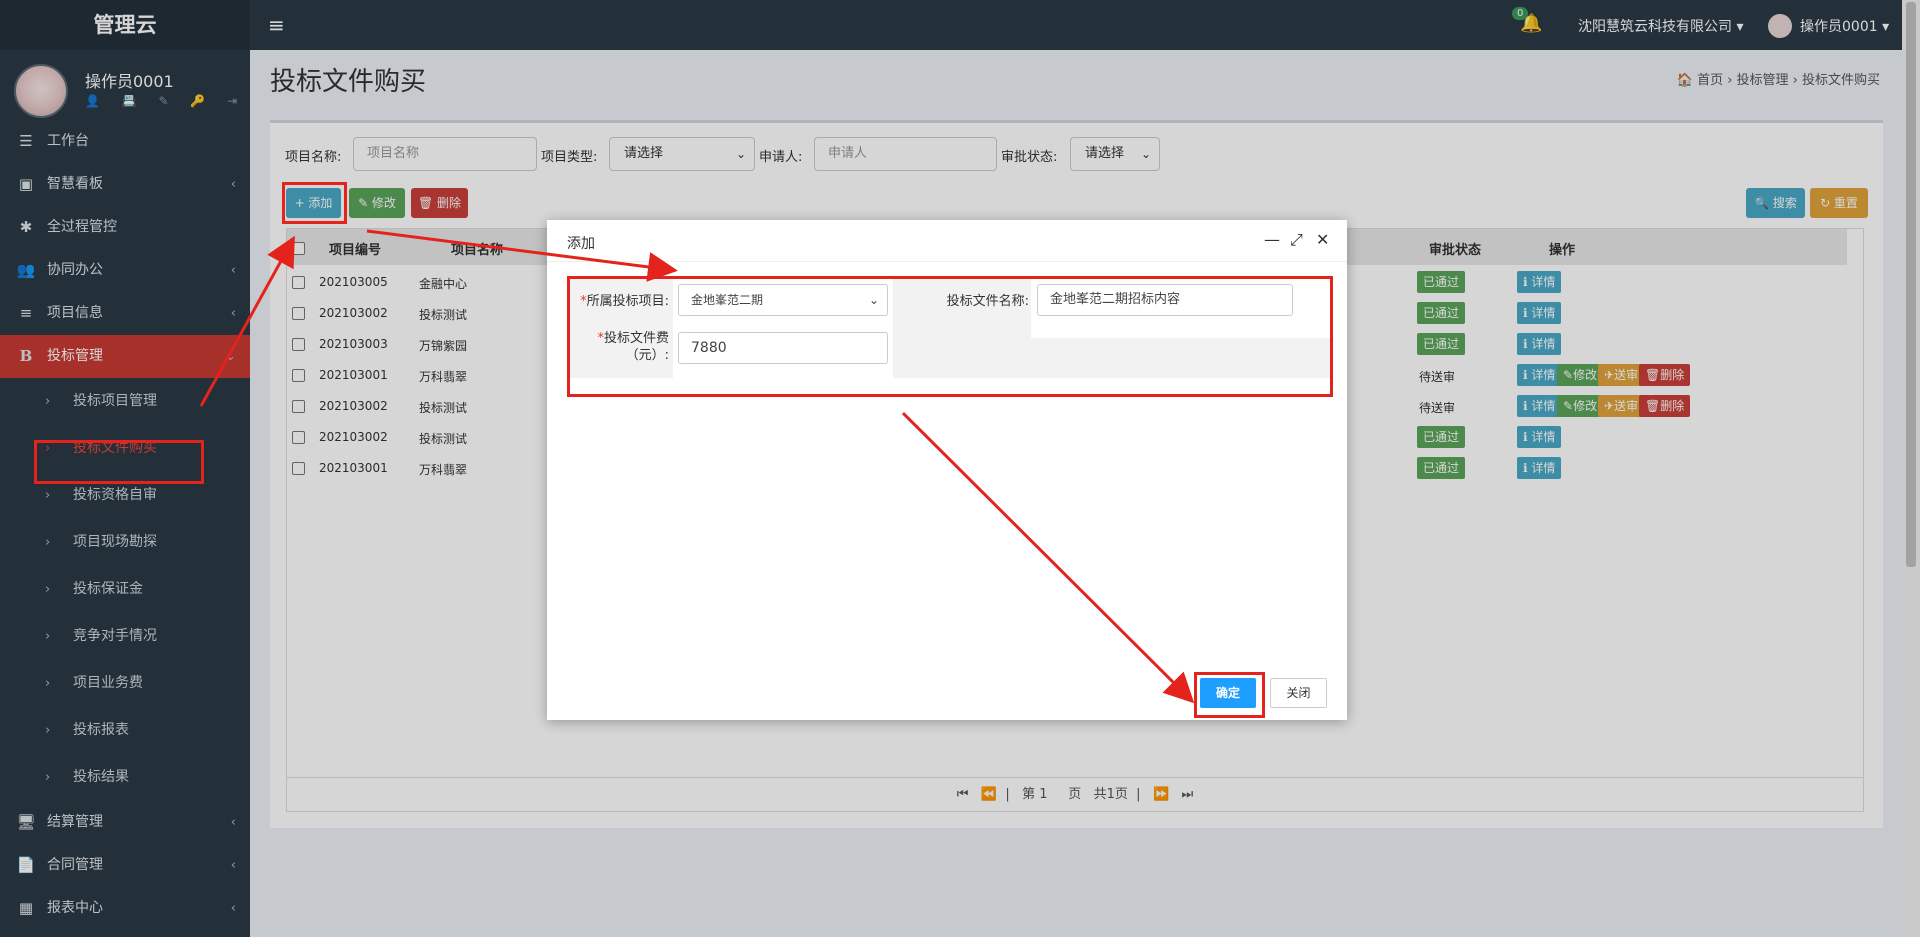 This screenshot has height=937, width=1920. What do you see at coordinates (1296, 240) in the screenshot?
I see `maximize-icon: ⤢` at bounding box center [1296, 240].